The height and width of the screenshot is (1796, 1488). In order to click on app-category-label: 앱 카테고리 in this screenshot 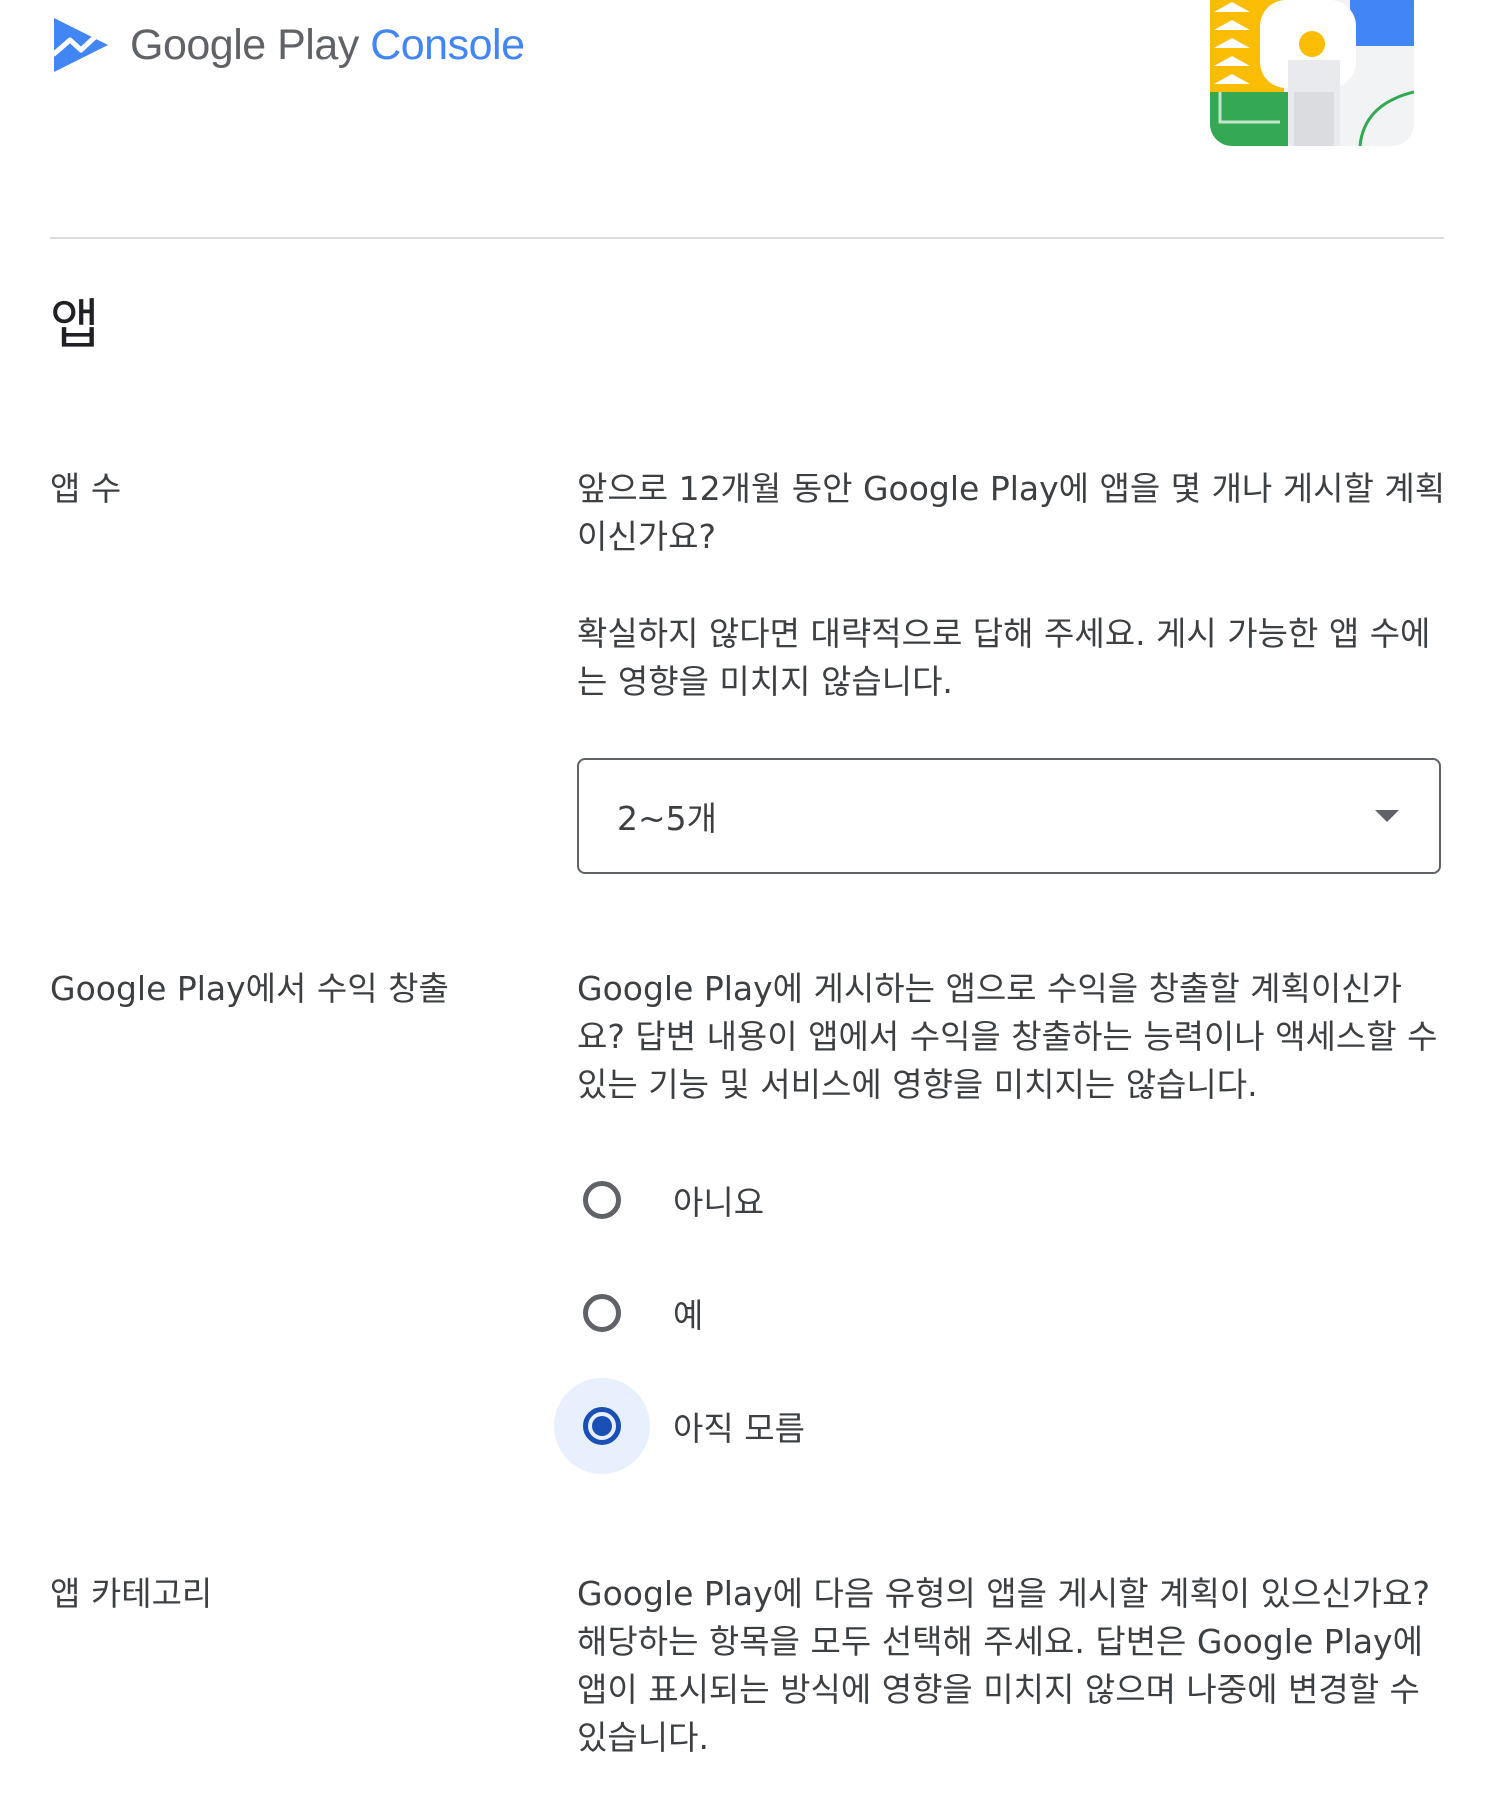, I will do `click(131, 1593)`.